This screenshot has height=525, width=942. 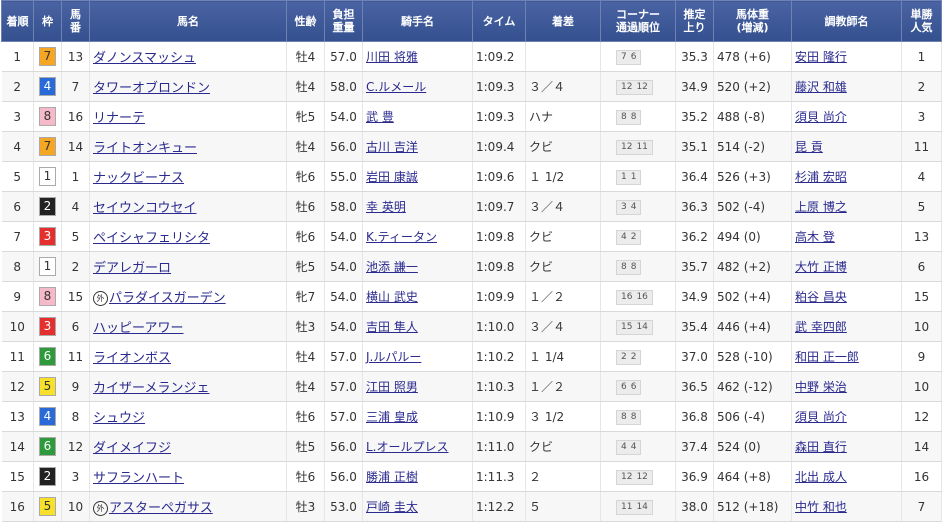 What do you see at coordinates (624, 267) in the screenshot?
I see `corner-3: 8` at bounding box center [624, 267].